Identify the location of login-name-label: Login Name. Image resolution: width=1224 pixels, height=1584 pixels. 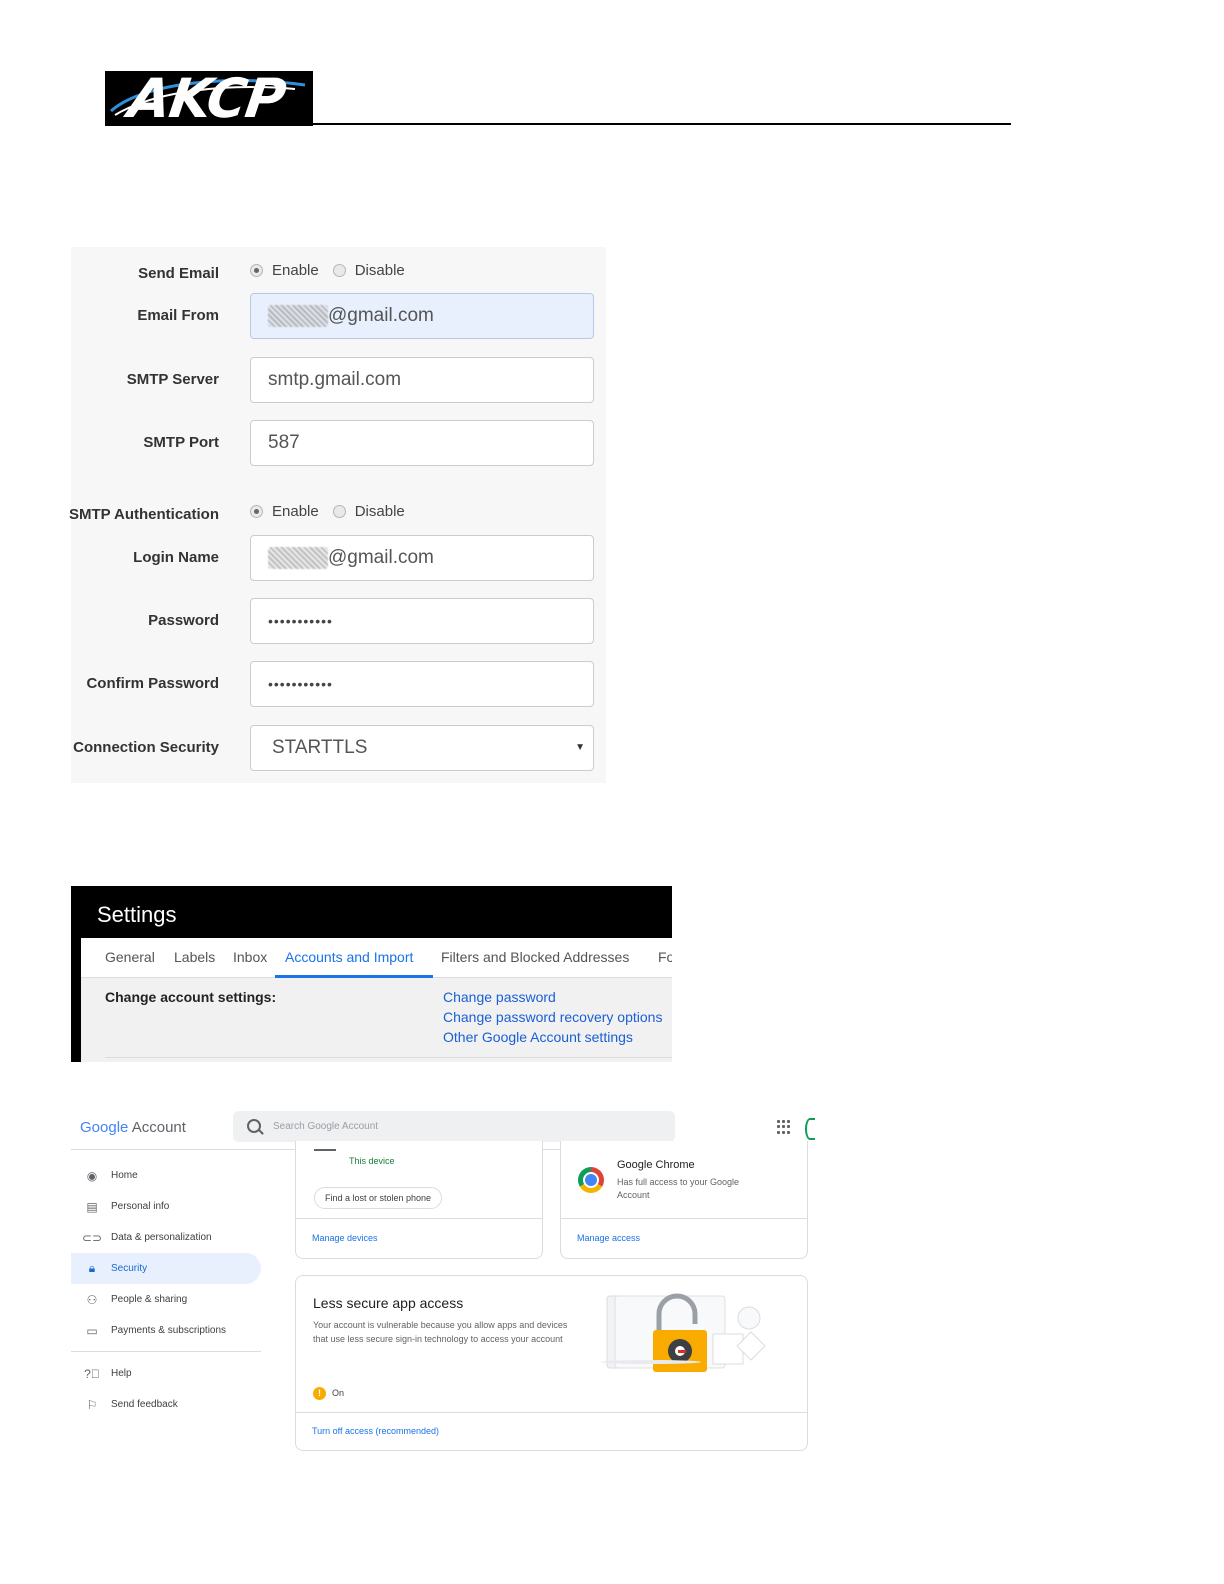
(176, 557).